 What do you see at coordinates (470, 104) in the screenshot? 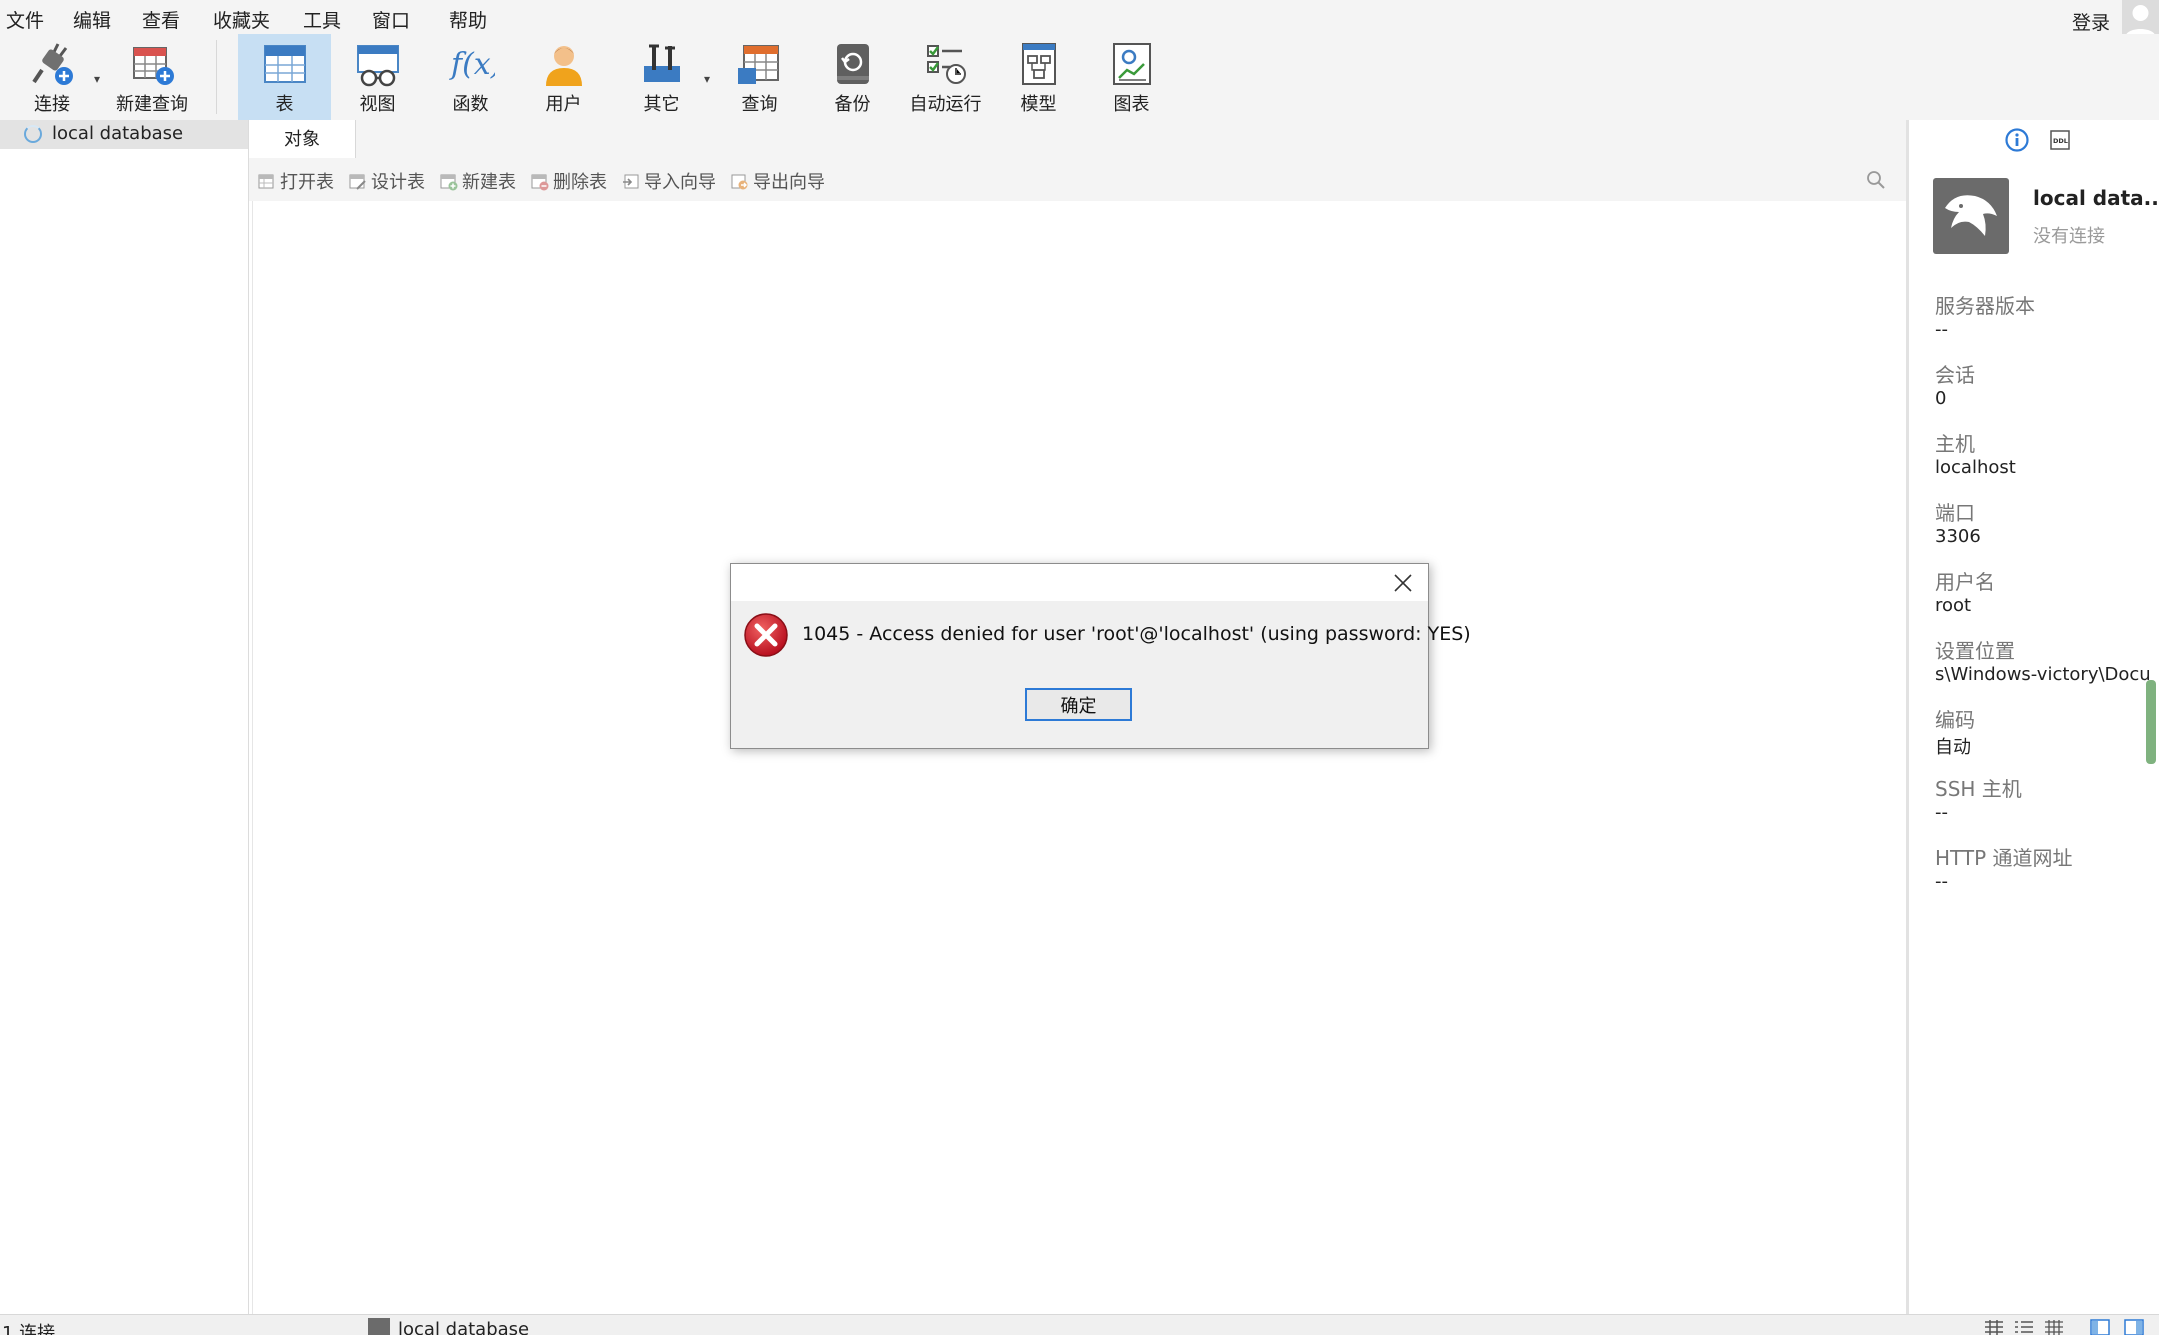
I see `function-label: 函数` at bounding box center [470, 104].